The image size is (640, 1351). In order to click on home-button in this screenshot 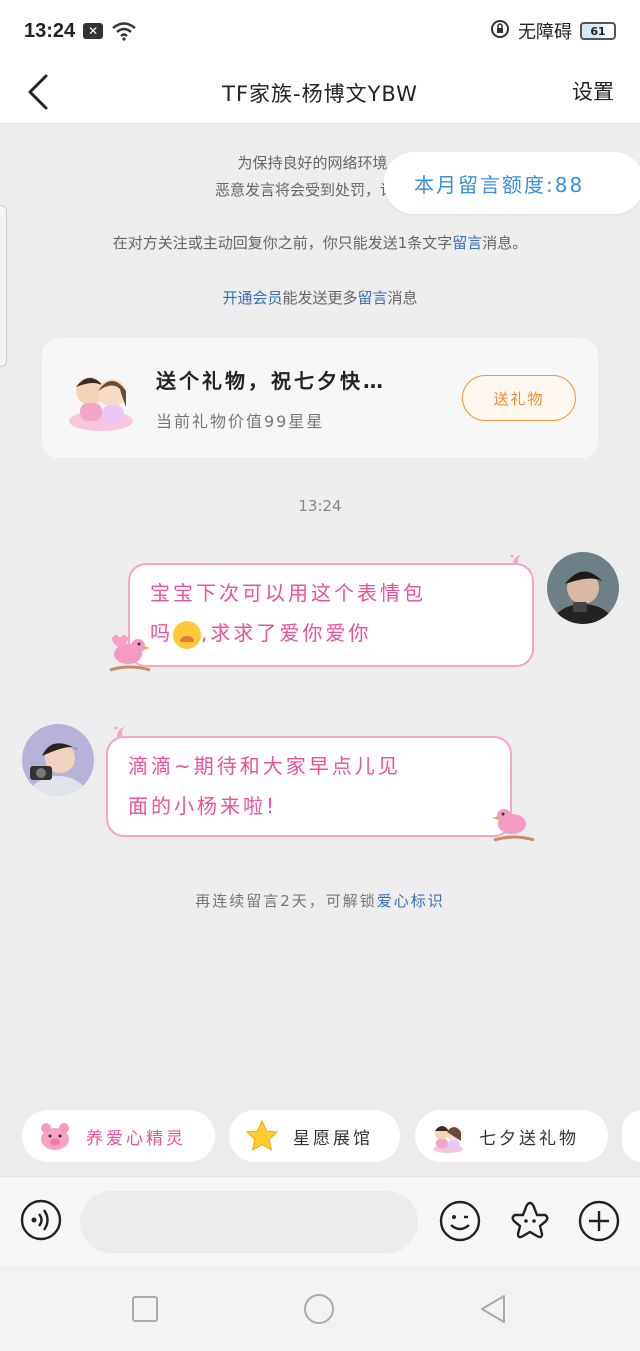, I will do `click(319, 1309)`.